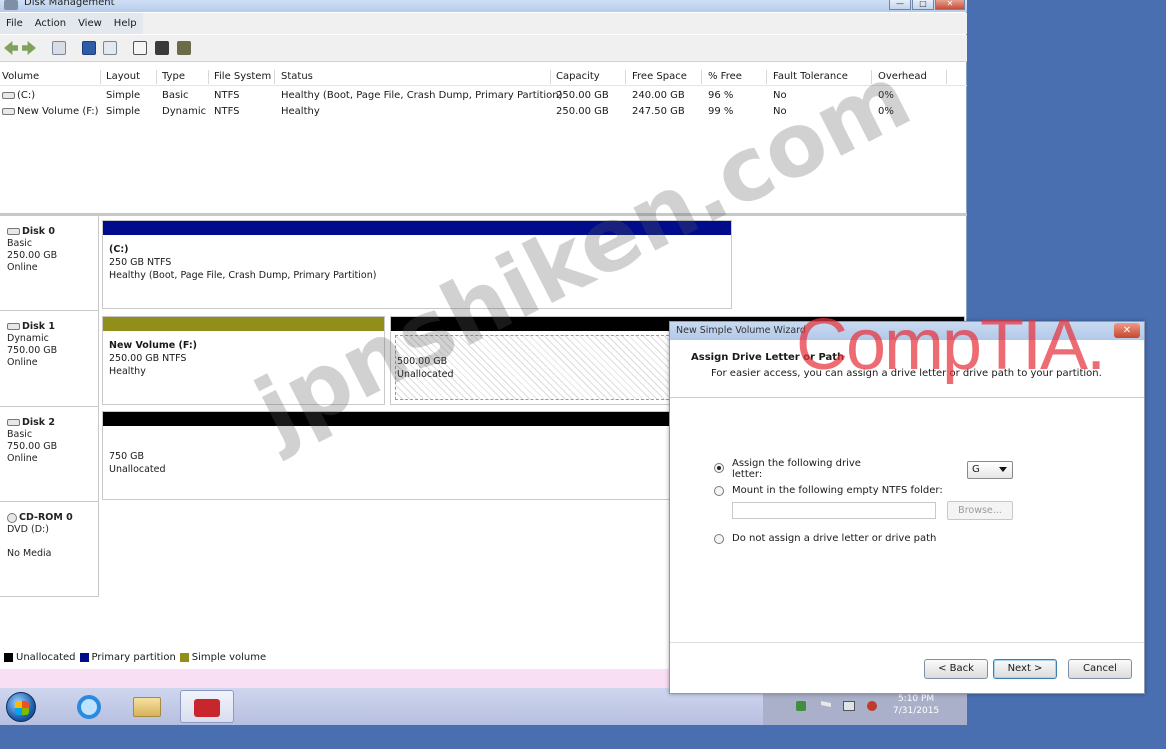  I want to click on drive-letter-select: G, so click(990, 470).